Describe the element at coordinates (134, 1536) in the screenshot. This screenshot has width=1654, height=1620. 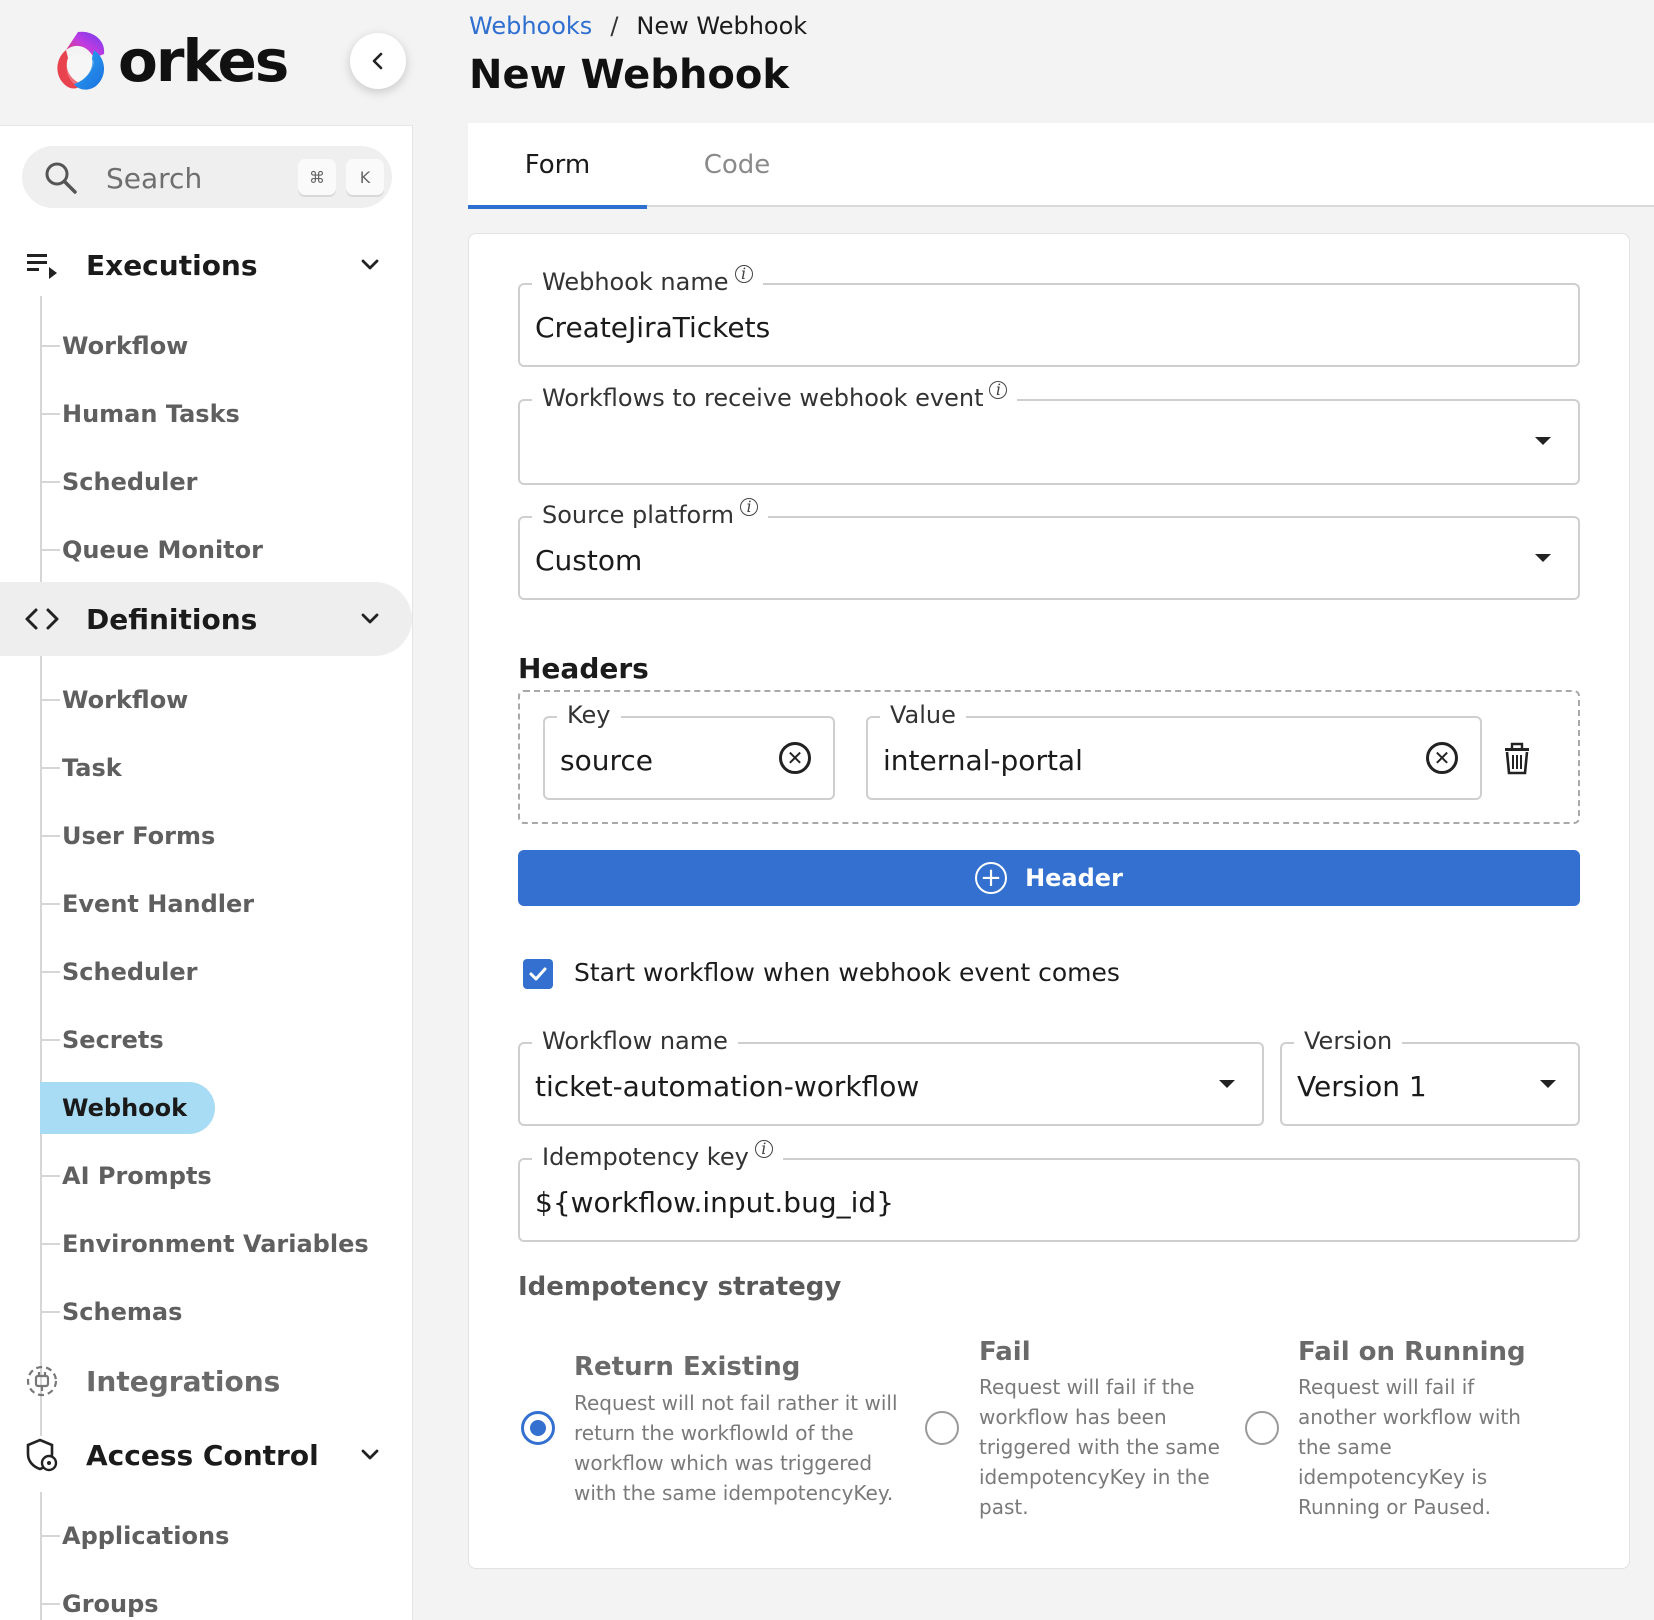
I see `sidebar-item-applications: Applications` at that location.